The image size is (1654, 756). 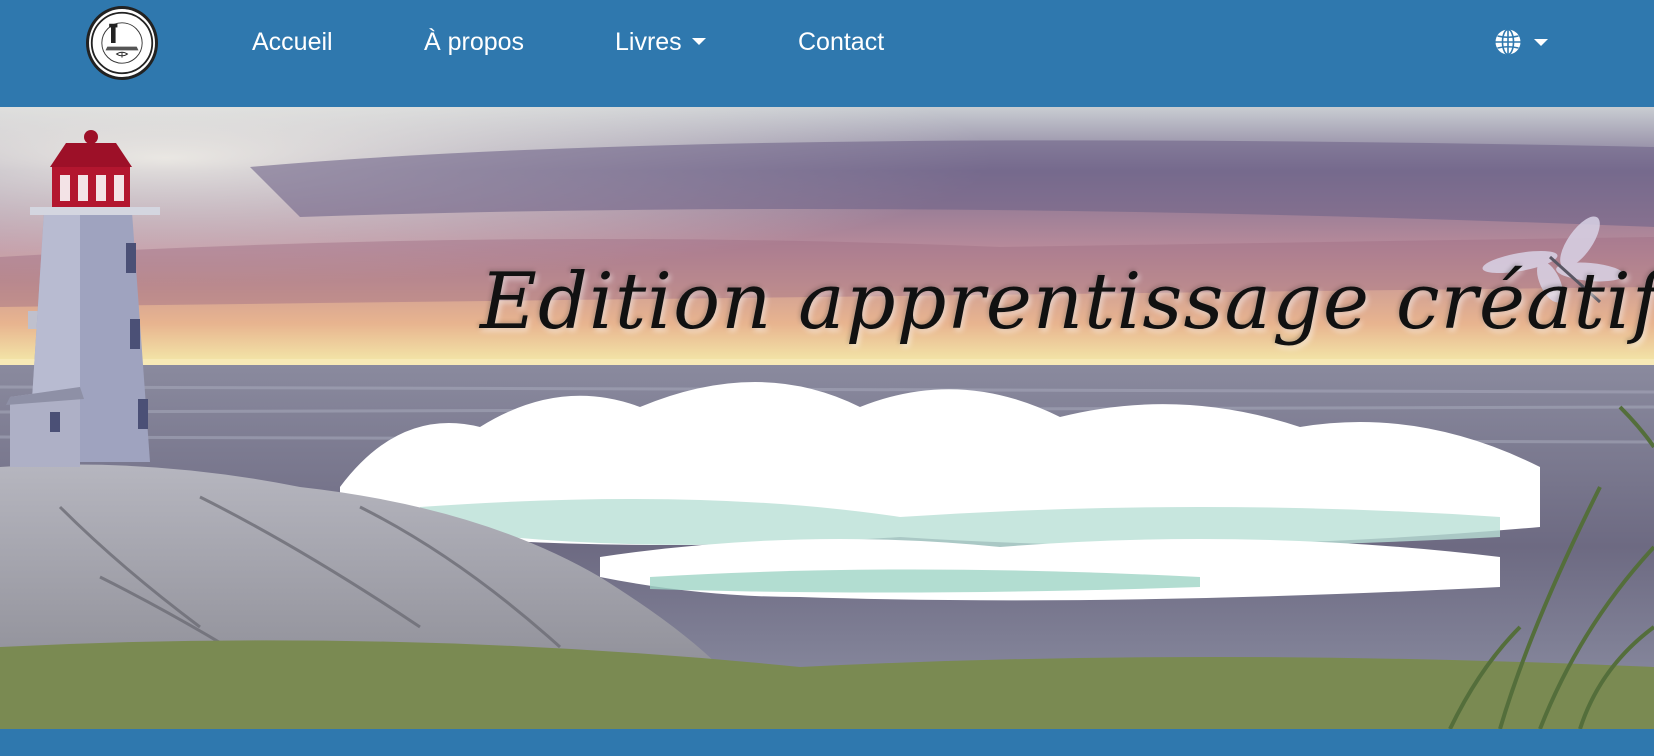 I want to click on top-navbar: Accueil À propos Livres Contact, so click(x=827, y=53).